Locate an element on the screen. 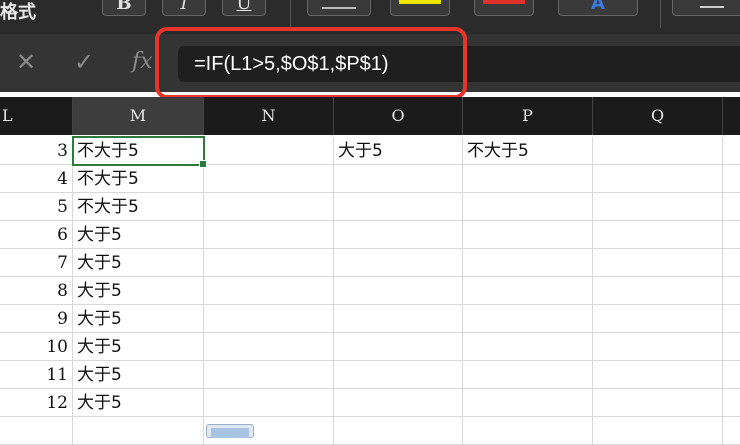 This screenshot has width=740, height=445. column-header-m: M is located at coordinates (138, 116).